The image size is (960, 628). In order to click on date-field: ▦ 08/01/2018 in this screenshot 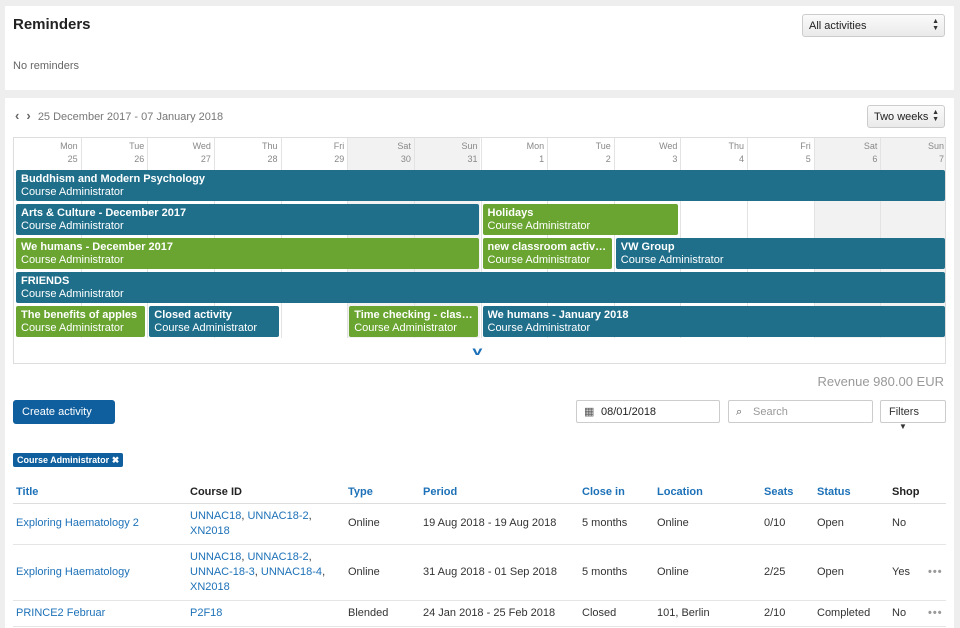, I will do `click(648, 411)`.